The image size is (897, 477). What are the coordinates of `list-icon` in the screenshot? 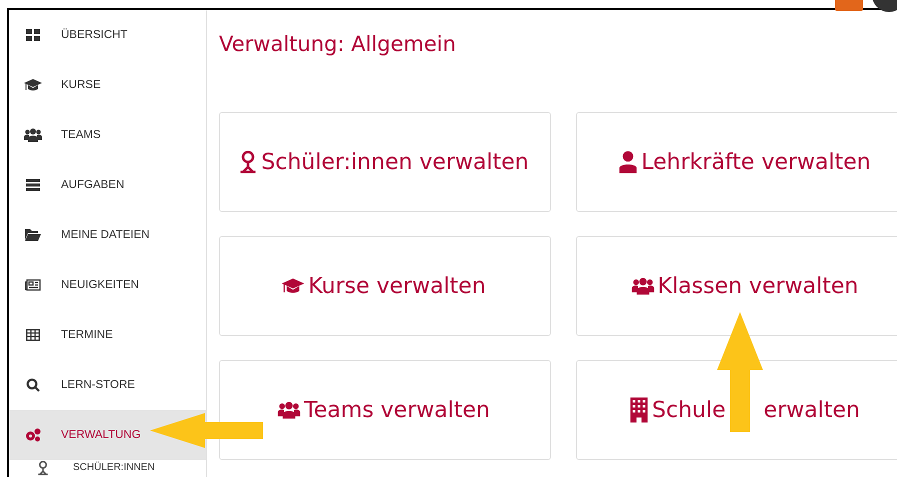 It's located at (33, 185).